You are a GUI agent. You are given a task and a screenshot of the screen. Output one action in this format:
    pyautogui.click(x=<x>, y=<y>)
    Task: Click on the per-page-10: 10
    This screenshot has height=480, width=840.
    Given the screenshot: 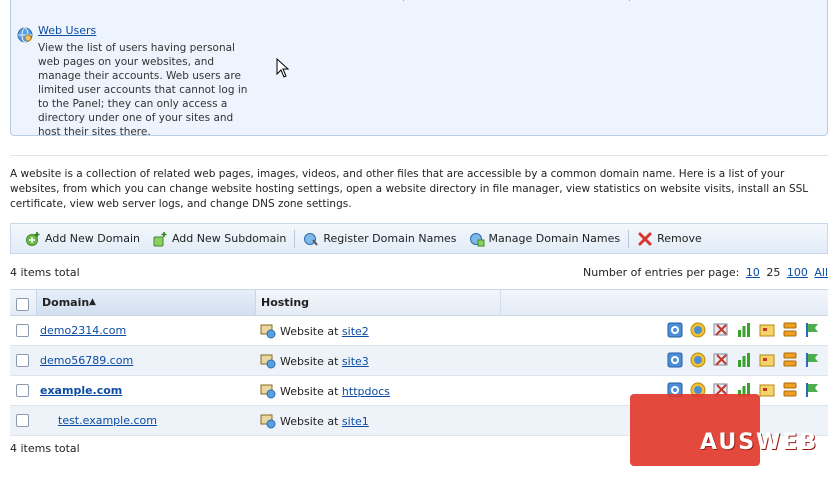 What is the action you would take?
    pyautogui.click(x=753, y=272)
    